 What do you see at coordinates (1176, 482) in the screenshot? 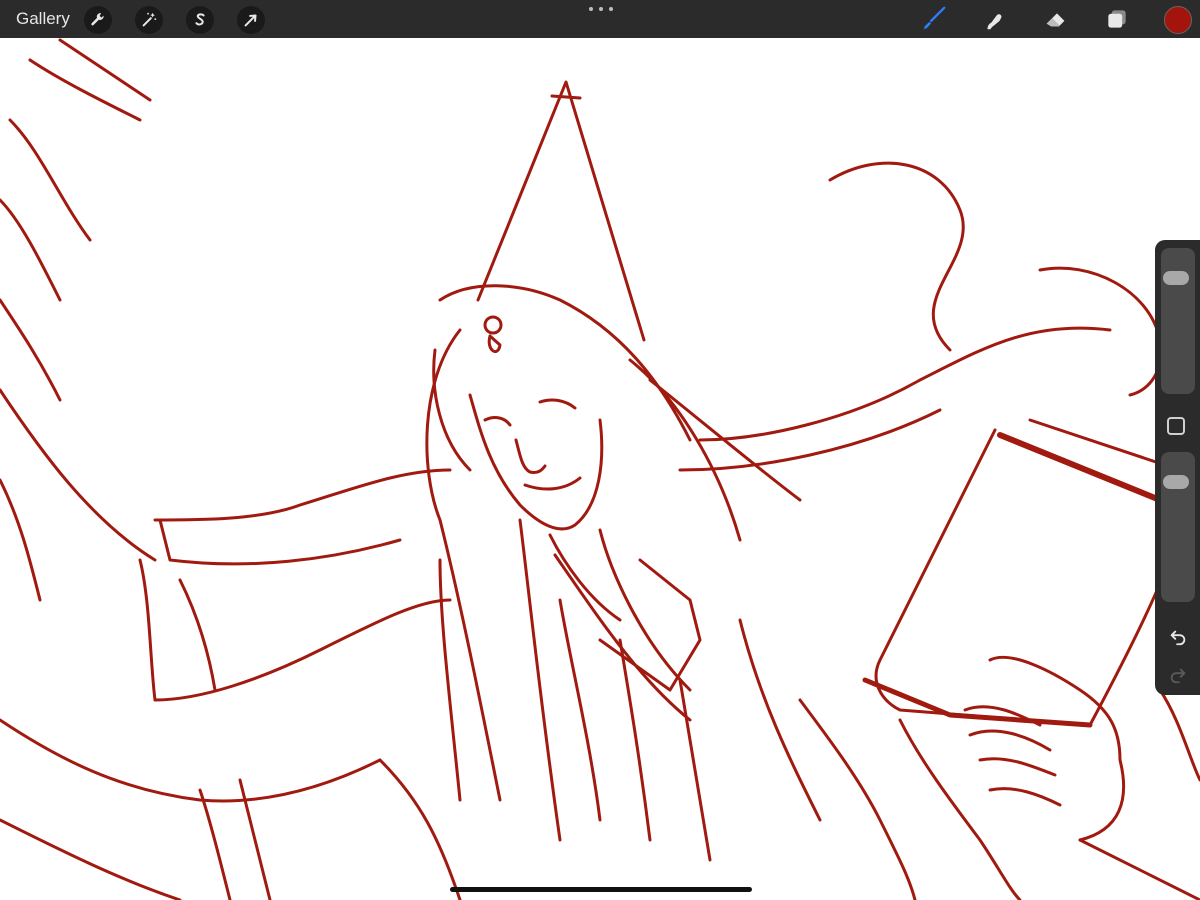
I see `brush-opacity-thumb` at bounding box center [1176, 482].